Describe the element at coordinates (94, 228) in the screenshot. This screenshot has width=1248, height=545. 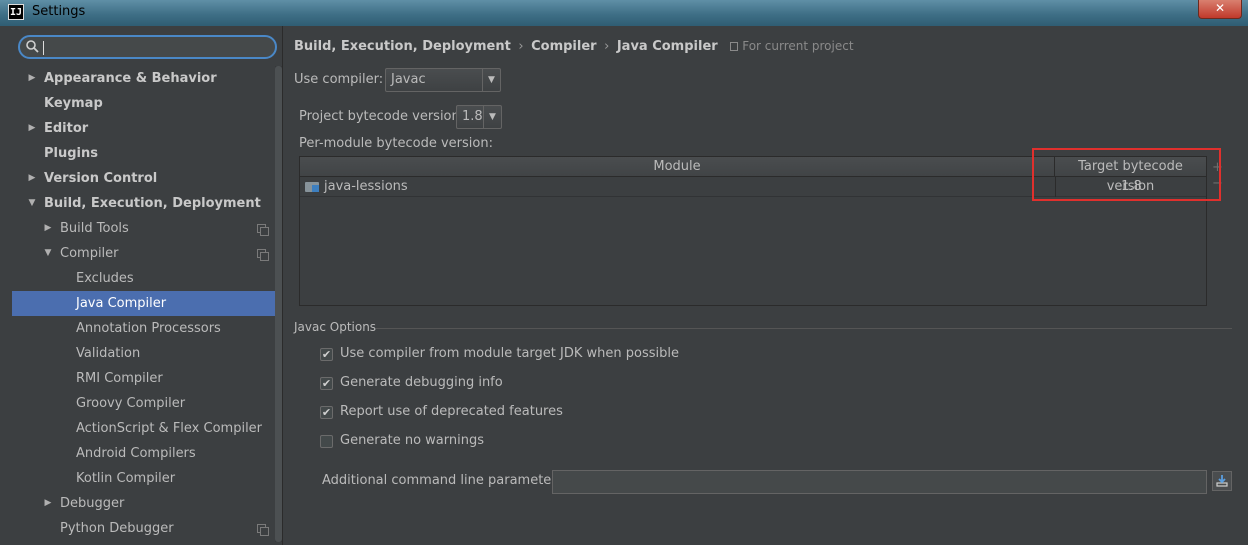
I see `tree-item-label: Build Tools` at that location.